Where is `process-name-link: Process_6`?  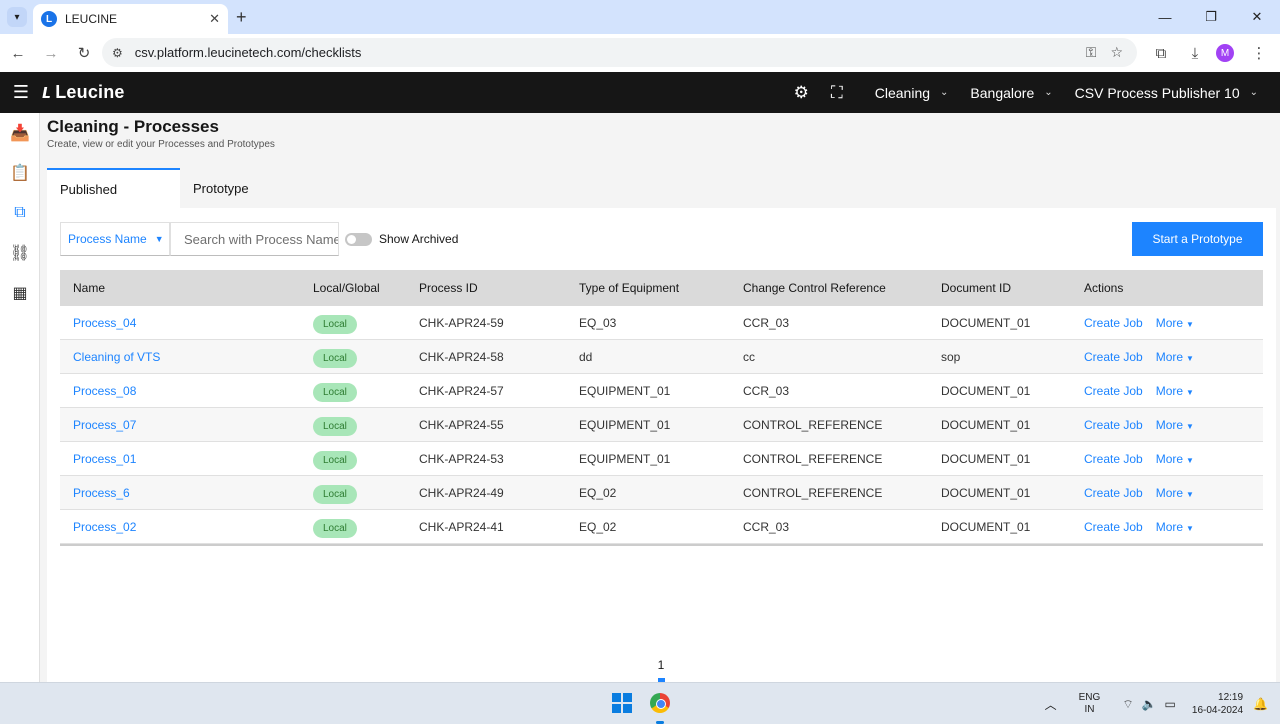
process-name-link: Process_6 is located at coordinates (186, 493).